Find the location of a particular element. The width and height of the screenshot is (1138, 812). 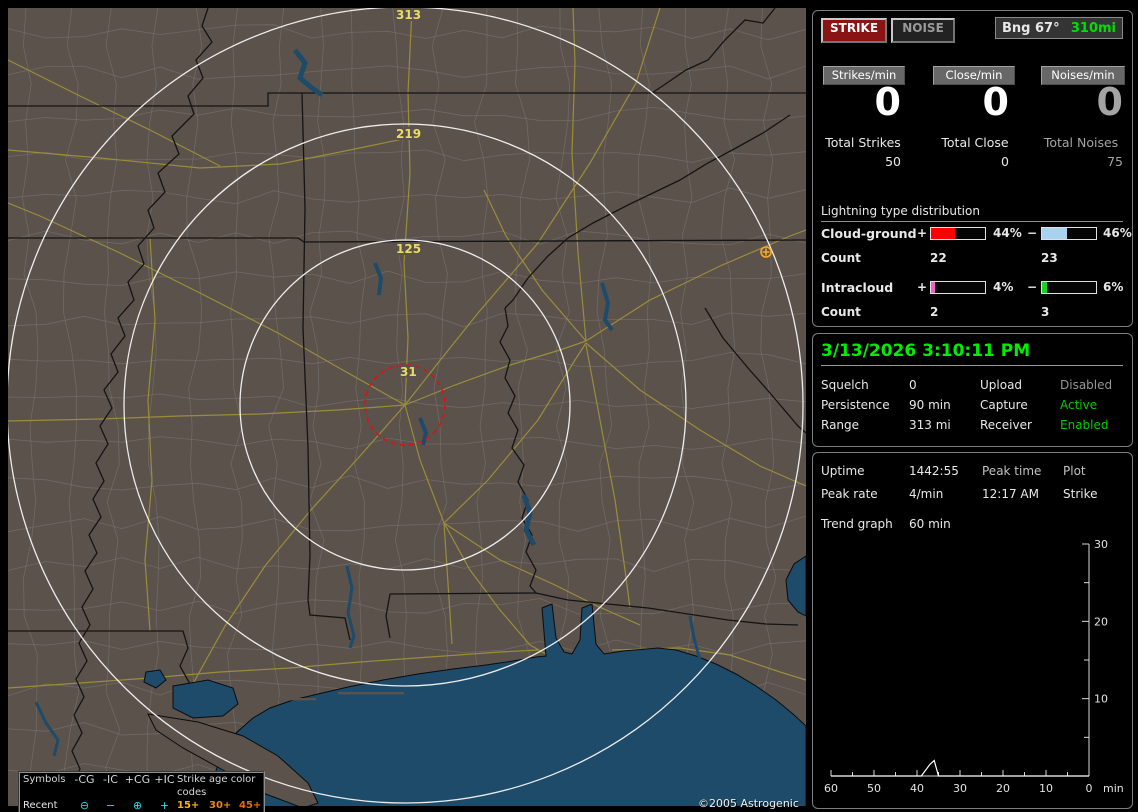

strike-mode-button: STRIKE is located at coordinates (854, 30).